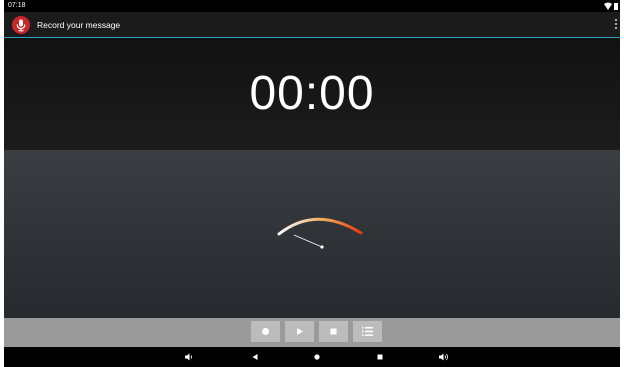 This screenshot has width=624, height=367. Describe the element at coordinates (21, 25) in the screenshot. I see `microphone-icon` at that location.